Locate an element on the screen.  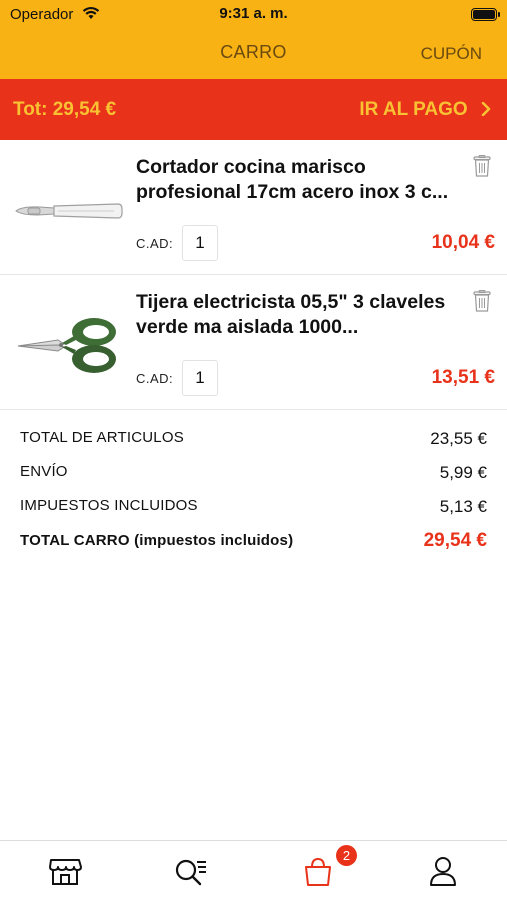
summary-row-taxes: IMPUESTOS INCLUIDOS 5,13 € is located at coordinates (253, 510).